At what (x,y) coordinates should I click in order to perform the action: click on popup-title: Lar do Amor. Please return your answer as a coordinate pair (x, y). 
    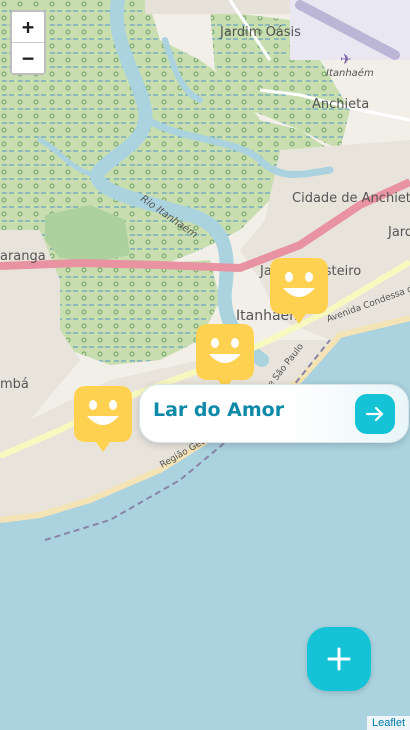
    Looking at the image, I should click on (219, 410).